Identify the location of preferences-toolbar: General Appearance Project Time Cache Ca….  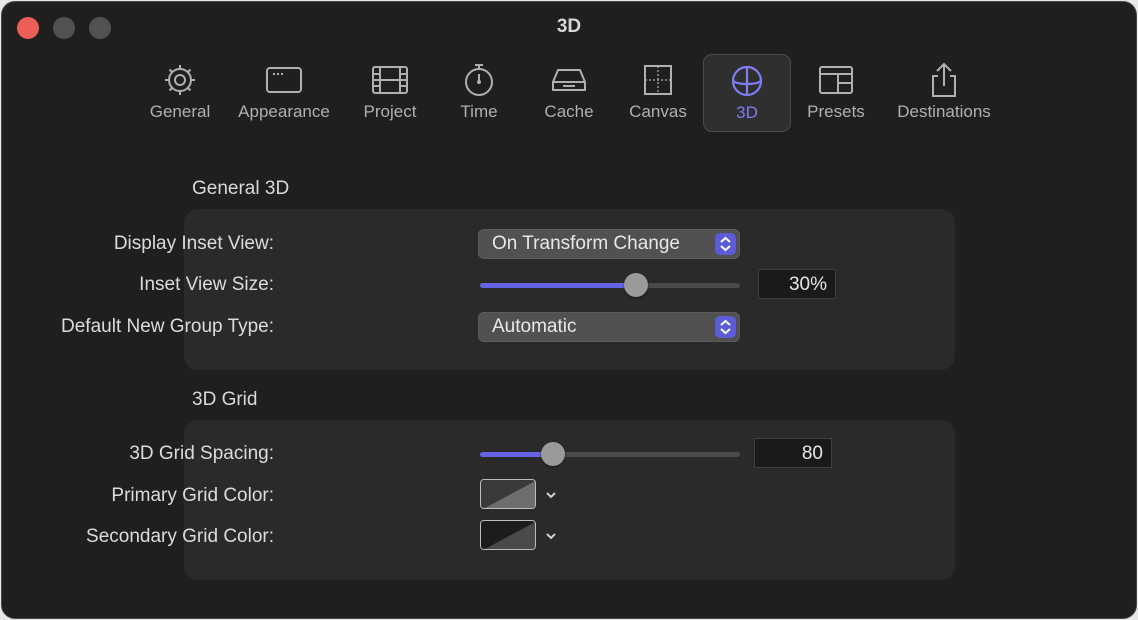
(569, 93).